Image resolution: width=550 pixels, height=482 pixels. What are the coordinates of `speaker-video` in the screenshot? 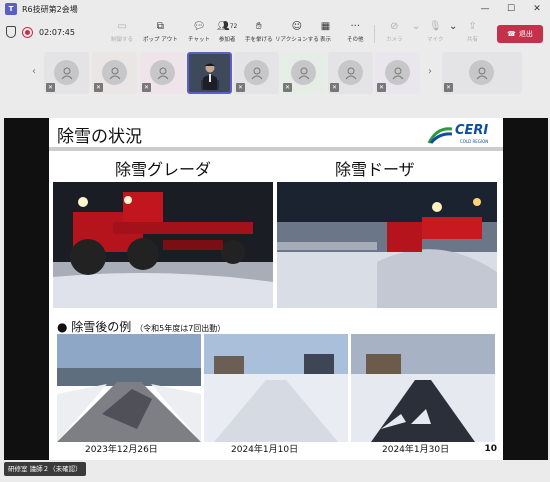 It's located at (210, 76).